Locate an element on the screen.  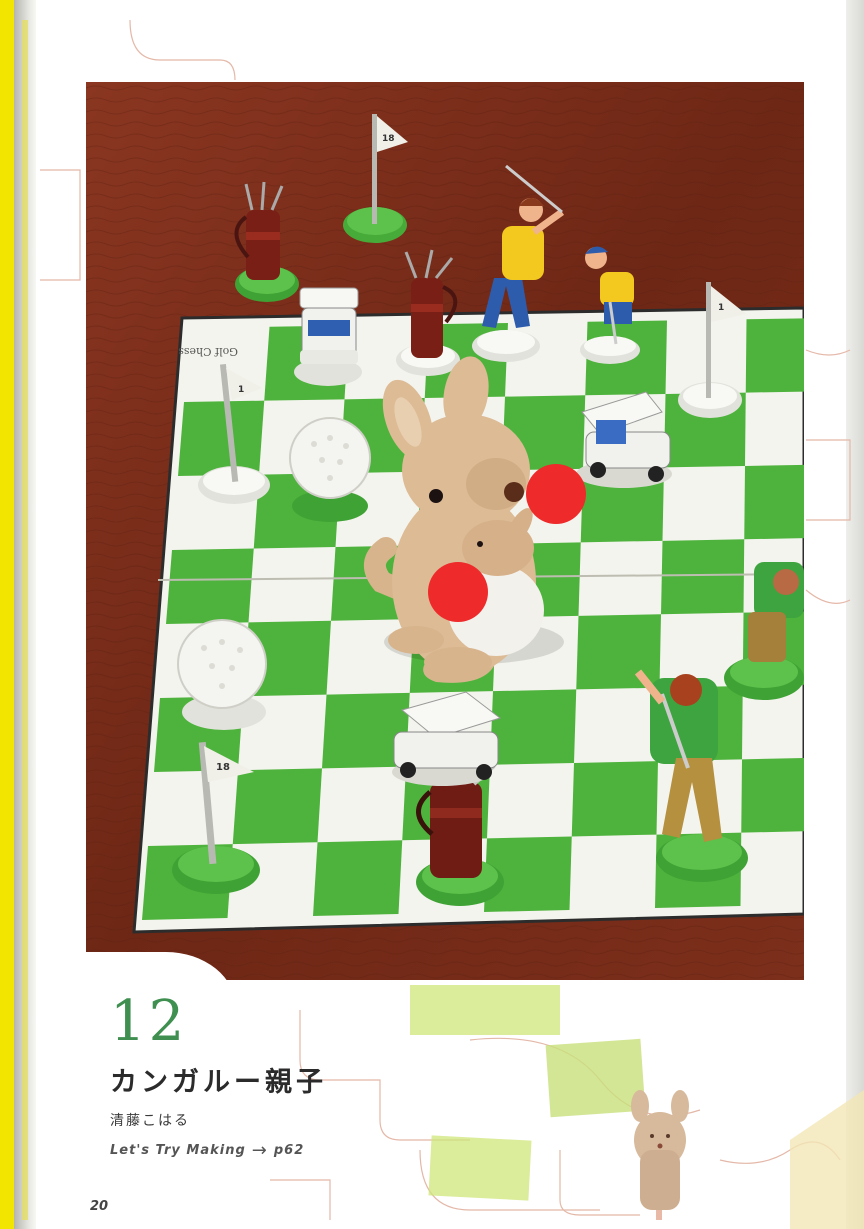
arrow-right-icon: → is located at coordinates (259, 1150).